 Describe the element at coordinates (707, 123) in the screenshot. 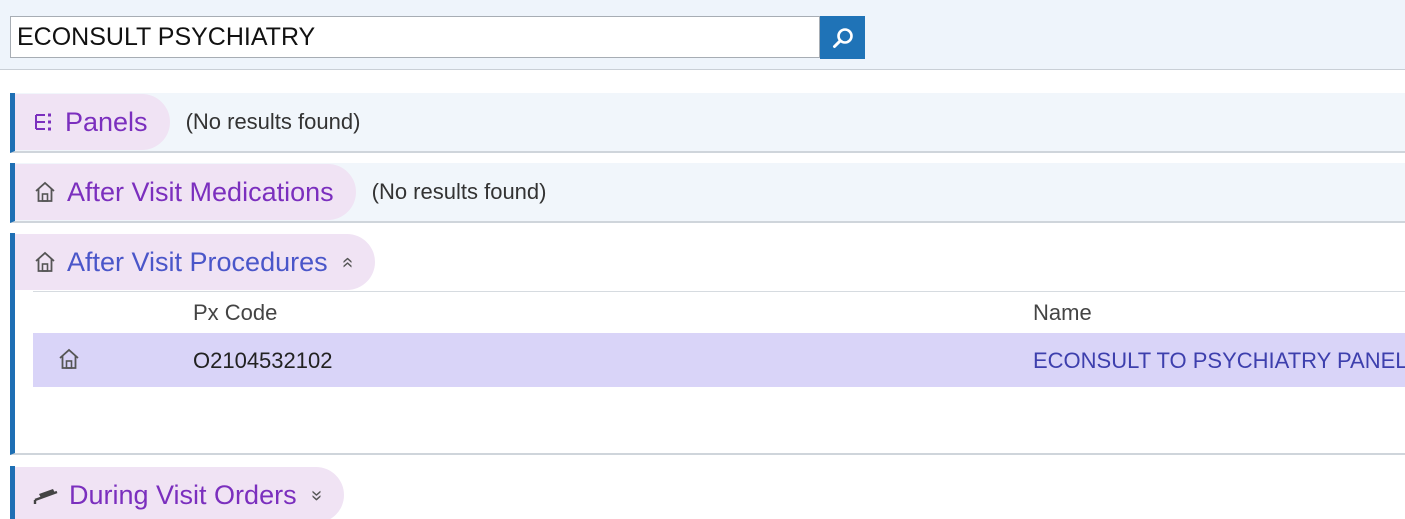

I see `panels-section: Panels (No results found)` at that location.